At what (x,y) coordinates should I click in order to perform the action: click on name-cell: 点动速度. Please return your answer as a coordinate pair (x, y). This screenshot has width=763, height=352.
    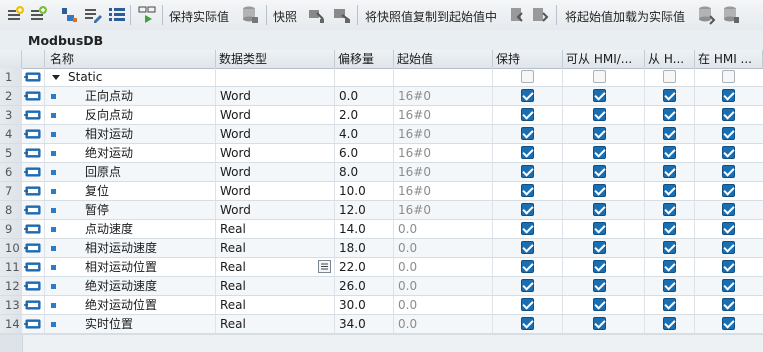
    Looking at the image, I should click on (130, 229).